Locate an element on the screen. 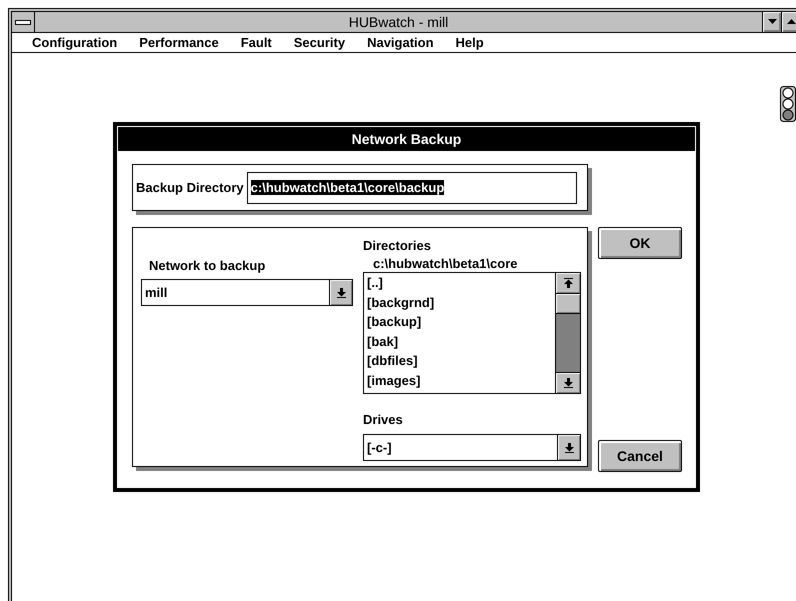 This screenshot has height=601, width=796. input-field: c:\hubwatch\beta1\core\backup is located at coordinates (411, 188).